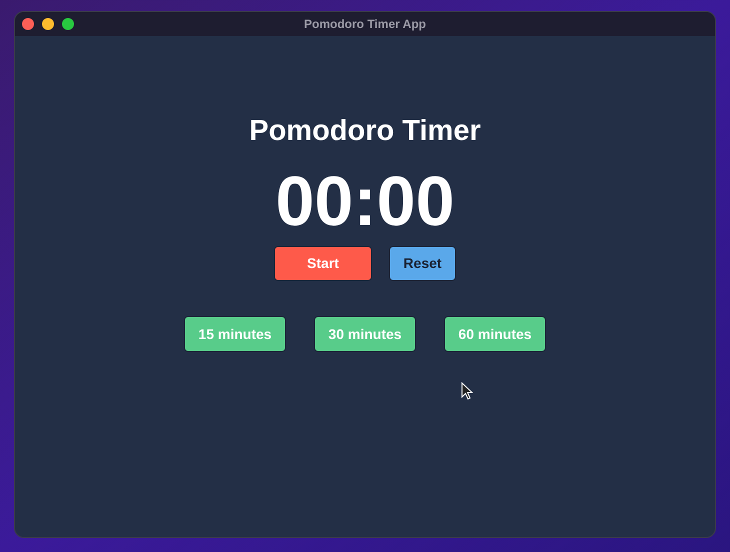 Image resolution: width=730 pixels, height=552 pixels. I want to click on window-title: Pomodoro Timer App, so click(365, 24).